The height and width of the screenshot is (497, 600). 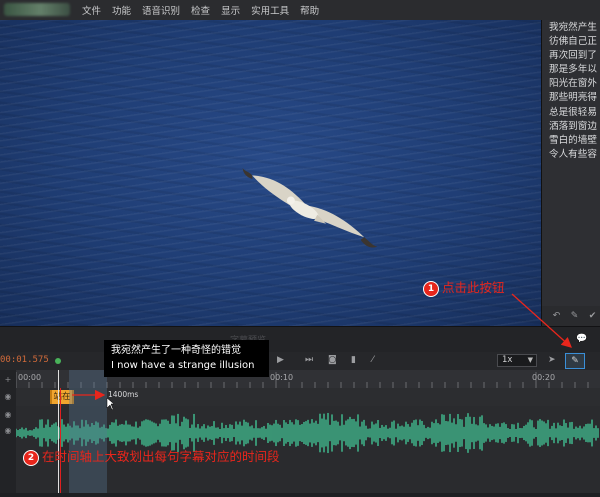 I want to click on annotation-step-1: 1 点击此按钮, so click(x=464, y=287).